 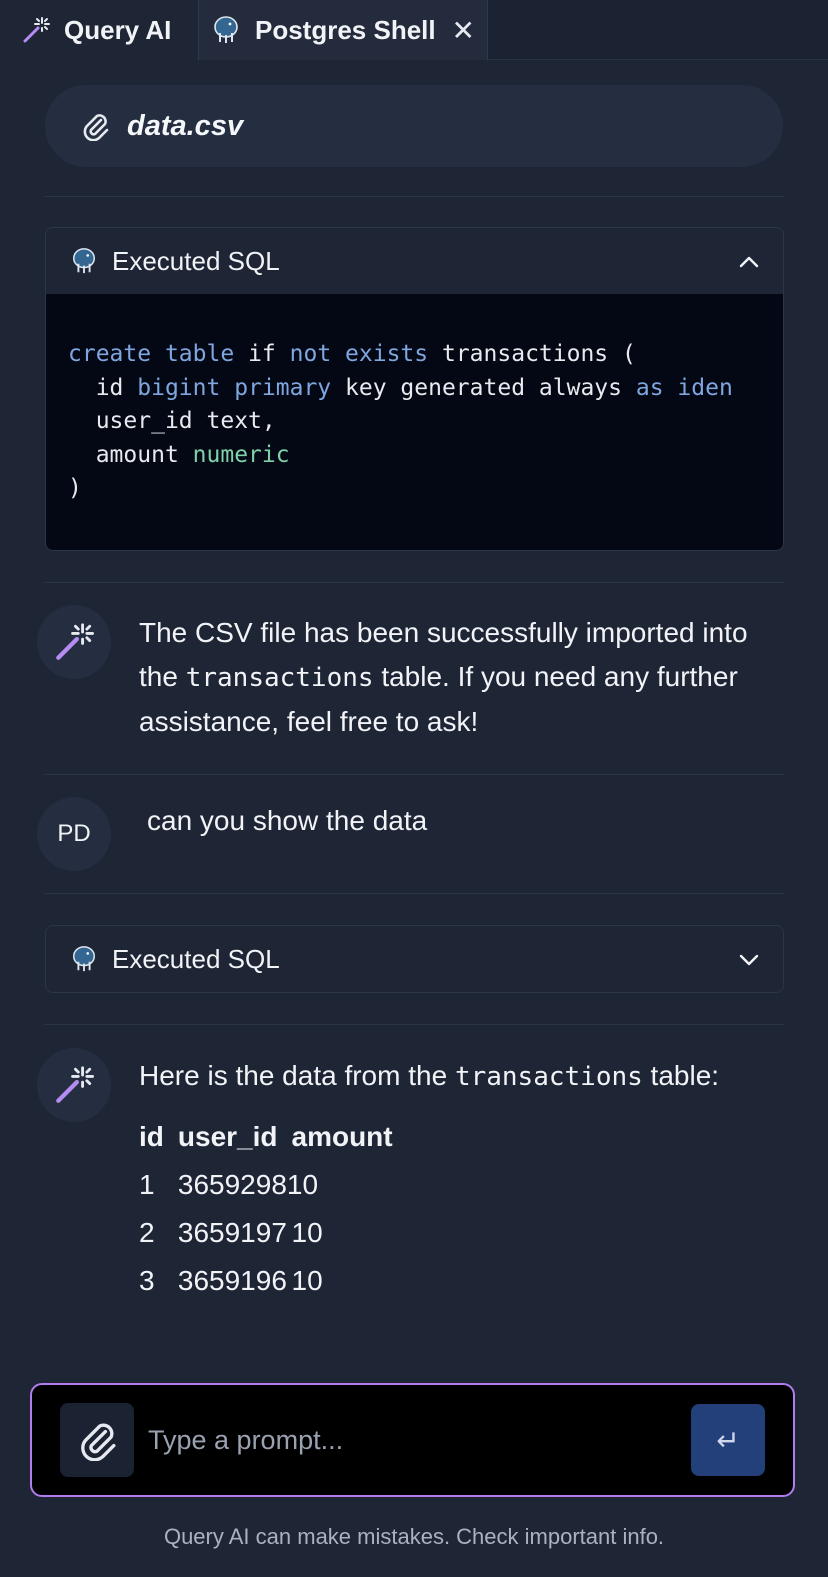 What do you see at coordinates (681, 1075) in the screenshot?
I see `message-text-part: table:` at bounding box center [681, 1075].